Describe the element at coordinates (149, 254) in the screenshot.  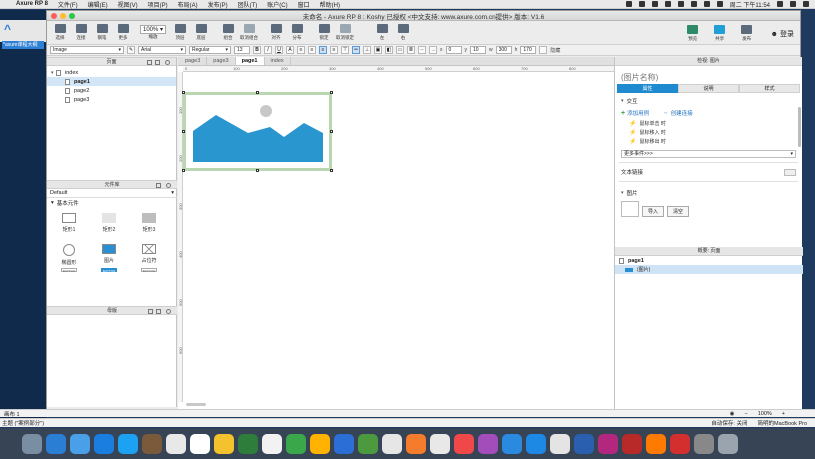
I see `widget-placeholder: 占位符` at that location.